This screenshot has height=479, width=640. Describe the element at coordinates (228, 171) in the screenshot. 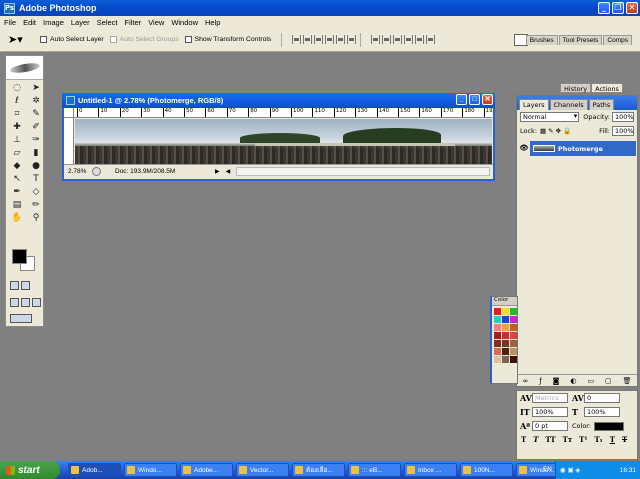

I see `scroll-left-icon: ◀` at that location.